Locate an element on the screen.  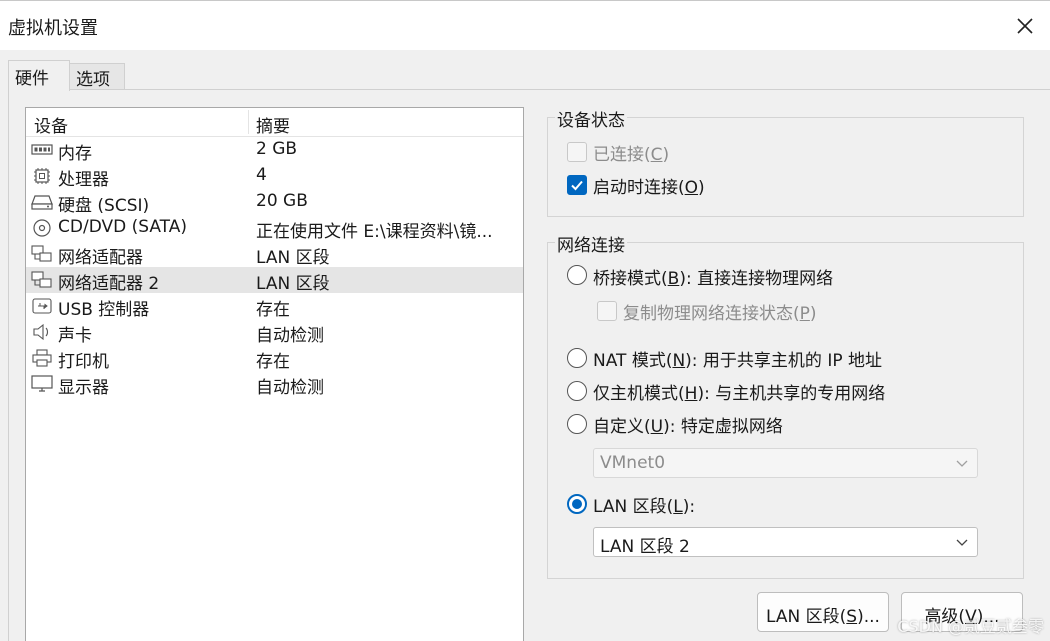
processor-icon is located at coordinates (42, 176).